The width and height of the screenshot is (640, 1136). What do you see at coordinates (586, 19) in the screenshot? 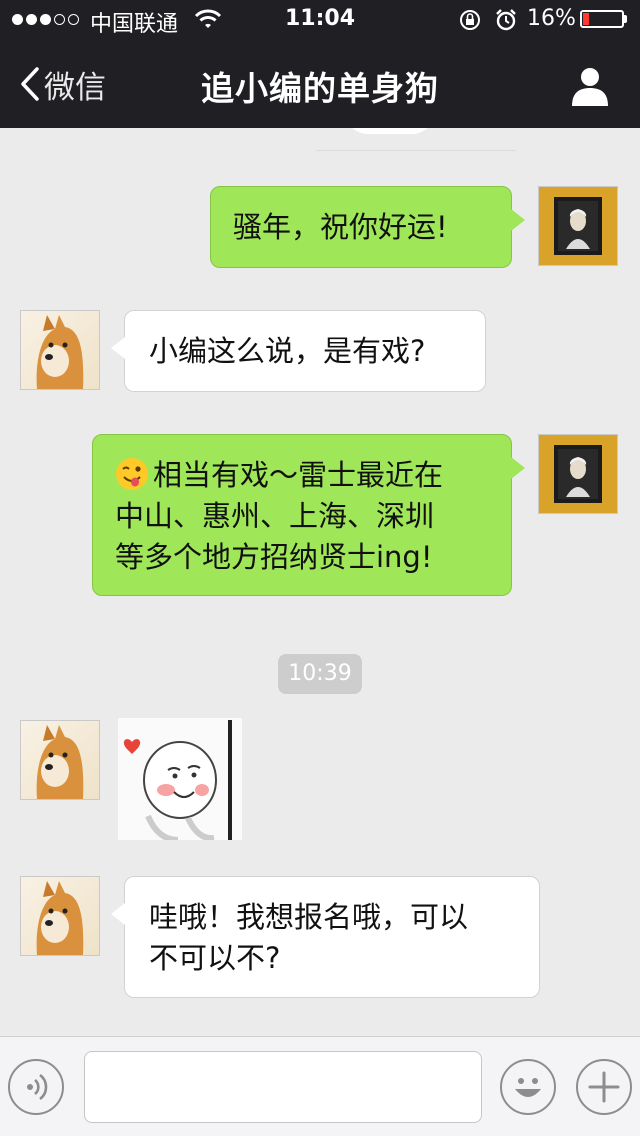
I see `battery-level-fill` at bounding box center [586, 19].